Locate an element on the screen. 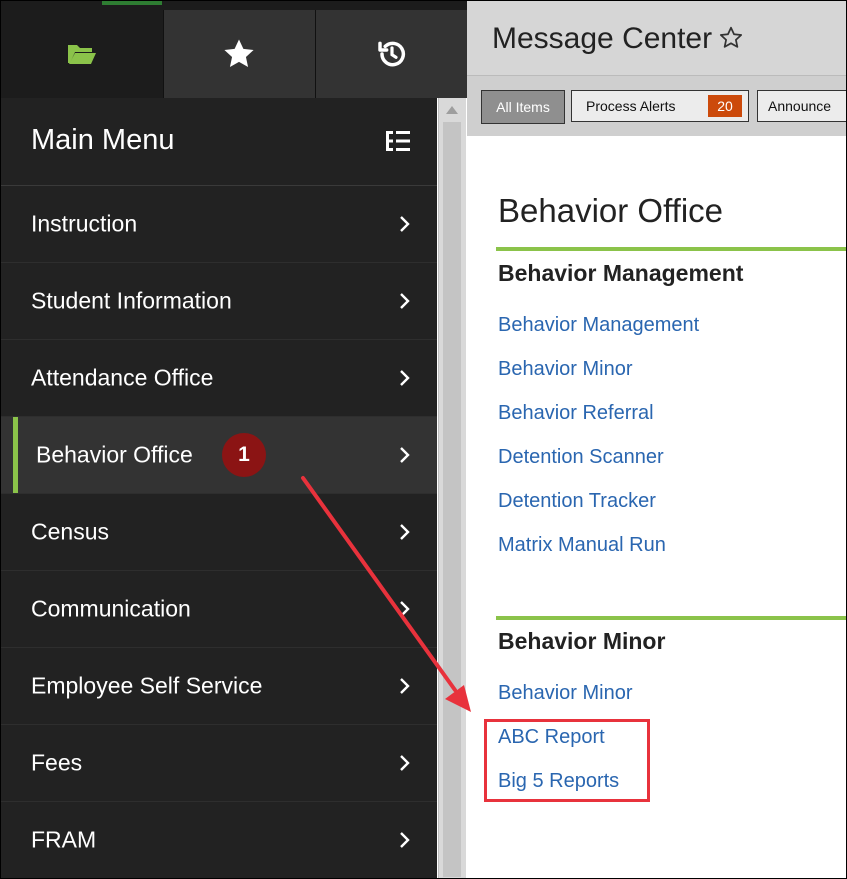 The width and height of the screenshot is (847, 879). tab-label: Process Alerts is located at coordinates (631, 106).